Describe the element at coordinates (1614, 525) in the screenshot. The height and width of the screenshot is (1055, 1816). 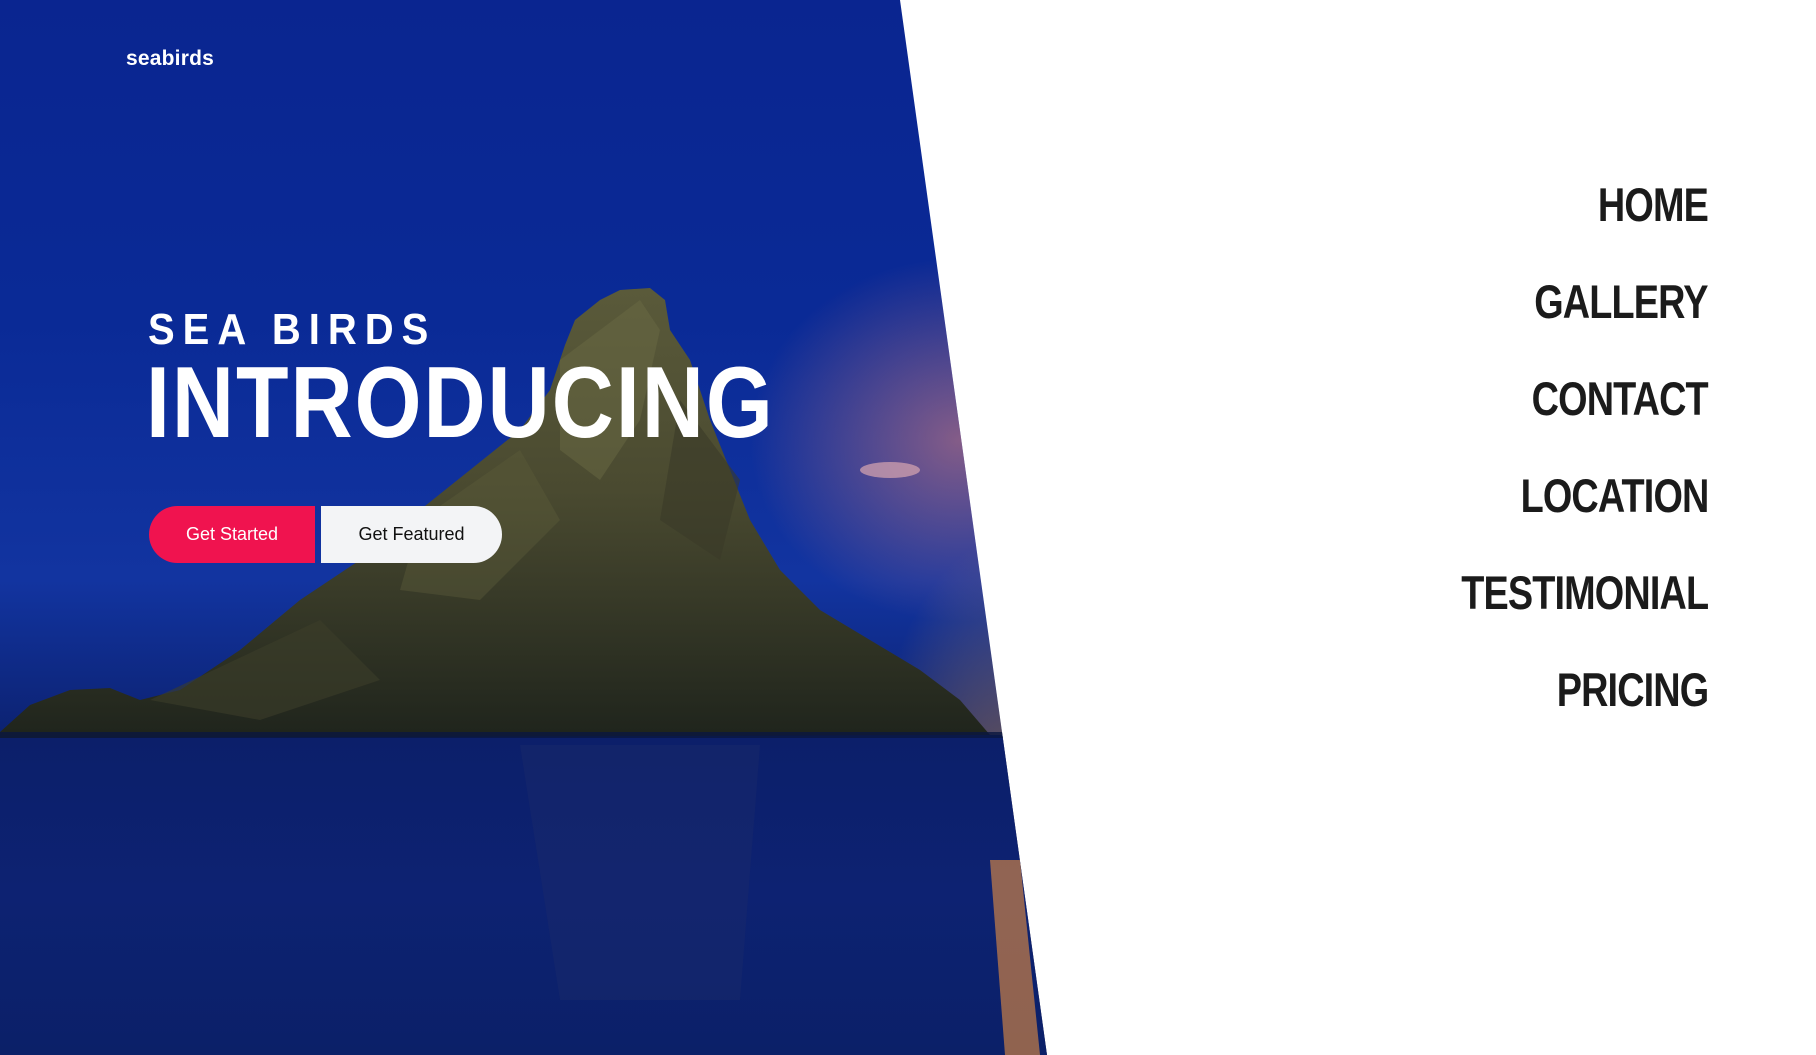
I see `nav-item-location: LOCATION` at that location.